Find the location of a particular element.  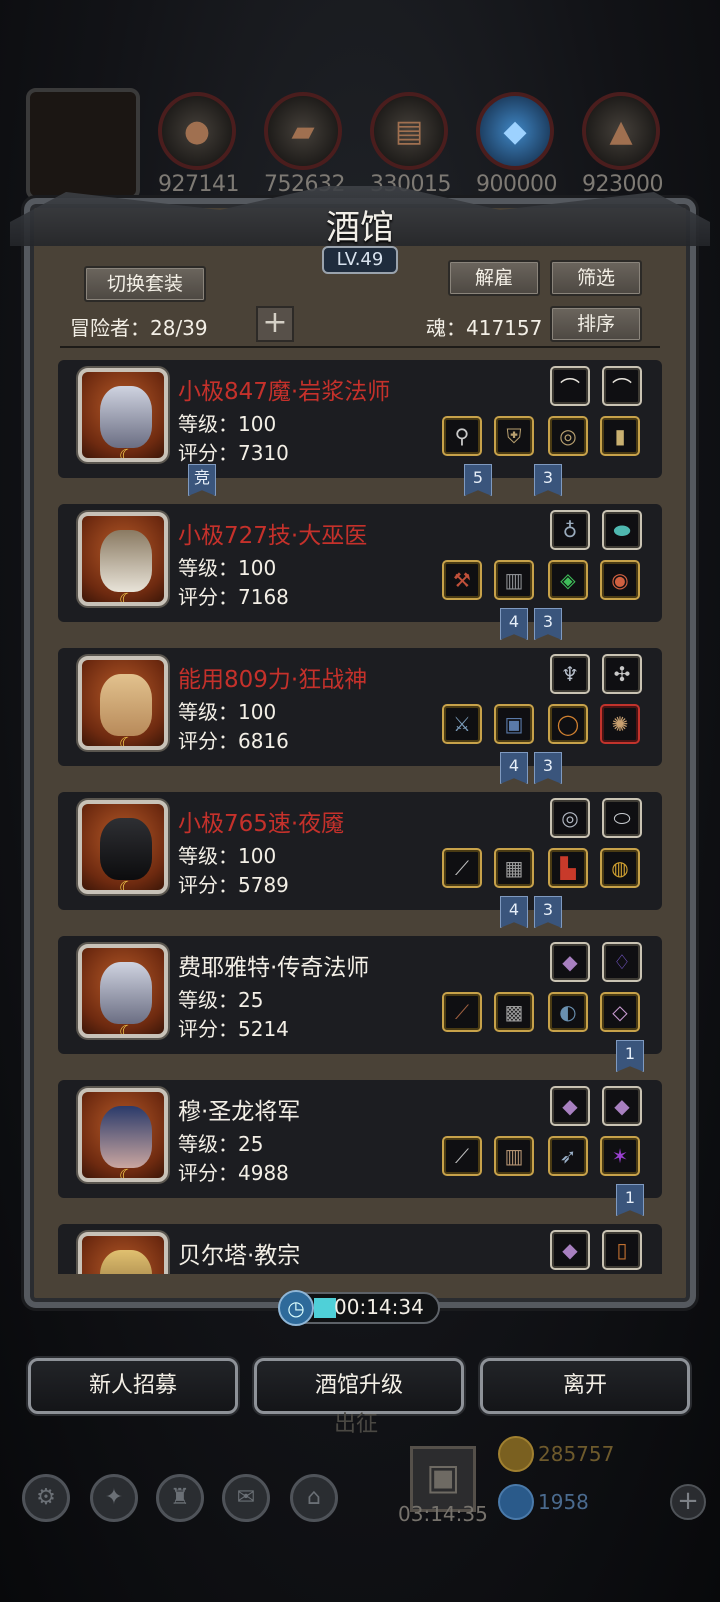

filter-button: 筛选 is located at coordinates (596, 278).